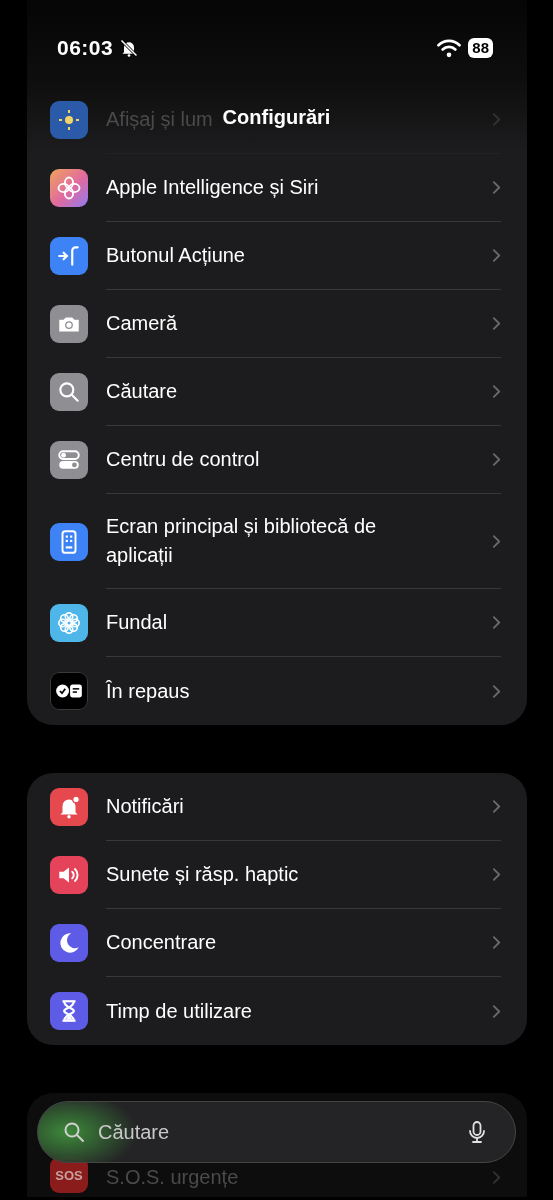  What do you see at coordinates (161, 942) in the screenshot?
I see `settings-item: Concentrare` at bounding box center [161, 942].